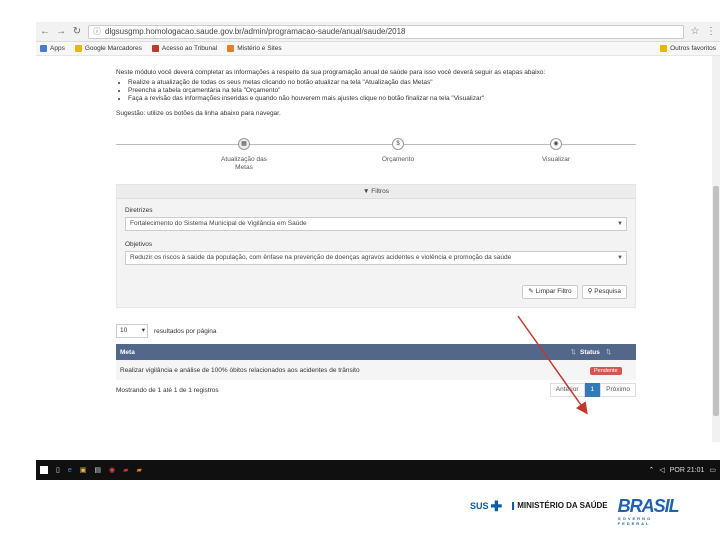 The height and width of the screenshot is (540, 720). What do you see at coordinates (61, 31) in the screenshot?
I see `forward-icon: →` at bounding box center [61, 31].